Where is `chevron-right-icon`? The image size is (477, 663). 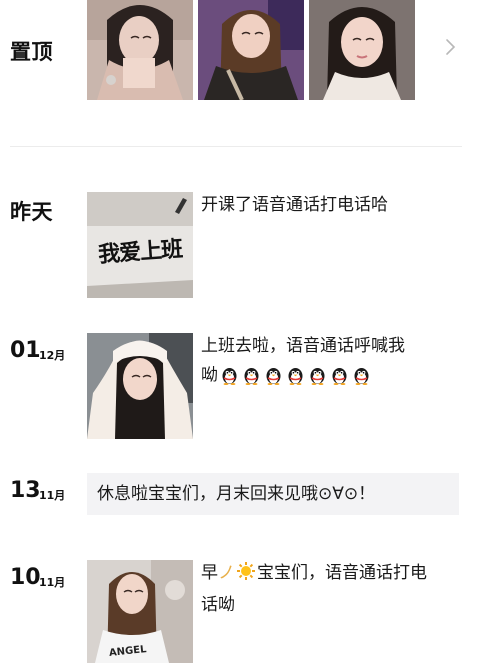 chevron-right-icon is located at coordinates (451, 47).